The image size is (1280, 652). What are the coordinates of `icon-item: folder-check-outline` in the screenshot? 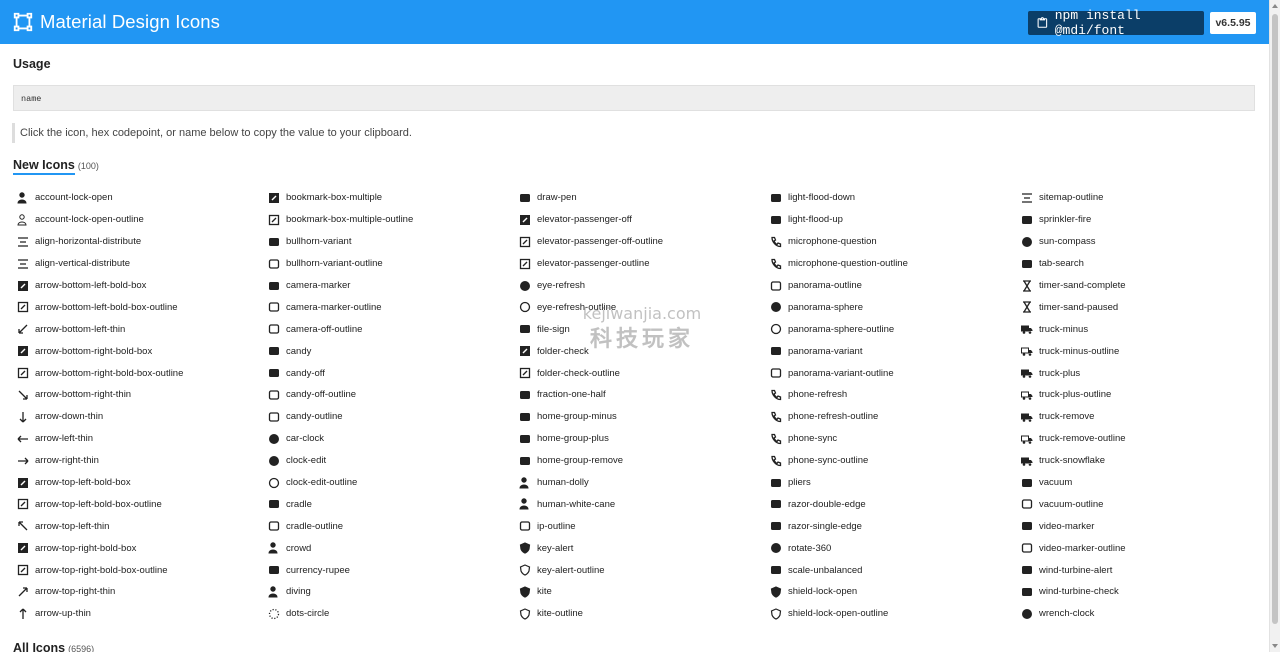 It's located at (643, 373).